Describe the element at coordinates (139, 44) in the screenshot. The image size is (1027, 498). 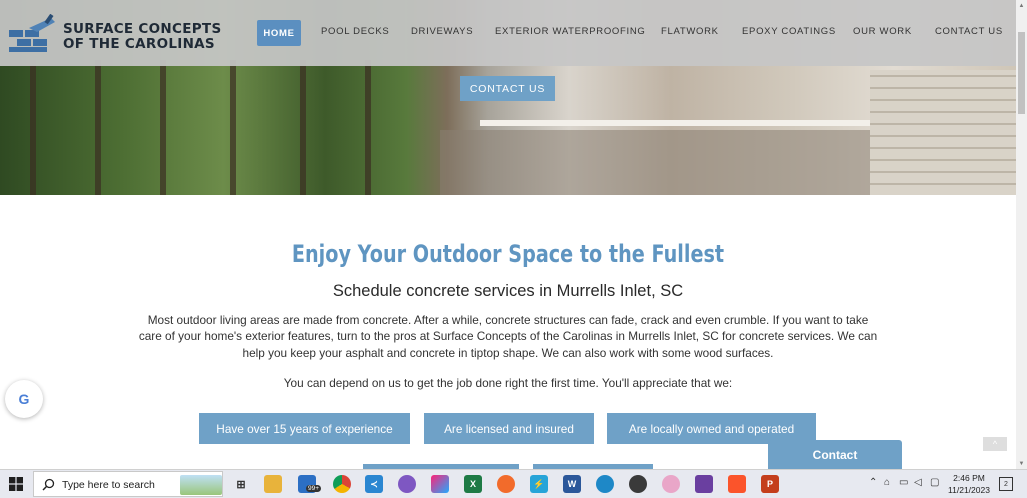
I see `logo-line-2: OF THE CAROLINAS` at that location.